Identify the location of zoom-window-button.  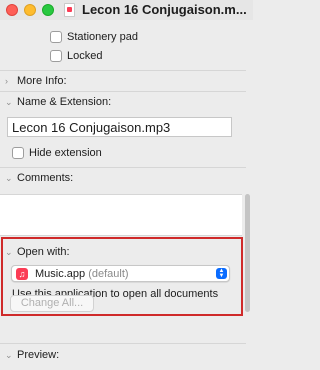
(48, 10).